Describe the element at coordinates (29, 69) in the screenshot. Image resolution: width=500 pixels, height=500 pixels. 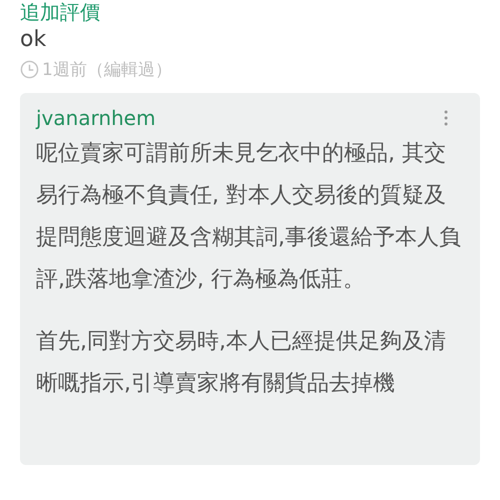
I see `clock-icon` at that location.